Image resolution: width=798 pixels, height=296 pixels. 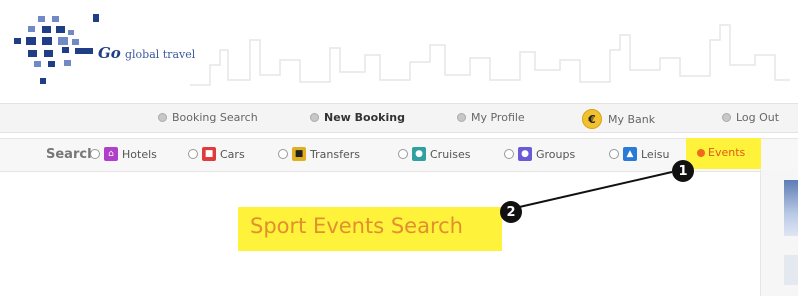 I want to click on option-label: Cars, so click(x=232, y=154).